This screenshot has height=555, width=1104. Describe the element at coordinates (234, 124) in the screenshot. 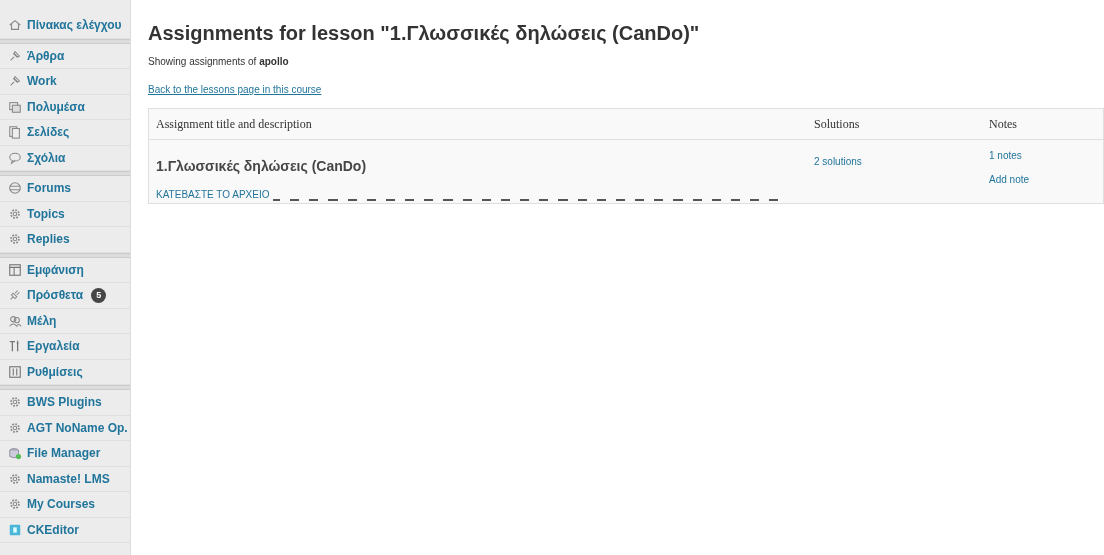

I see `column-header: Assignment title and description` at that location.